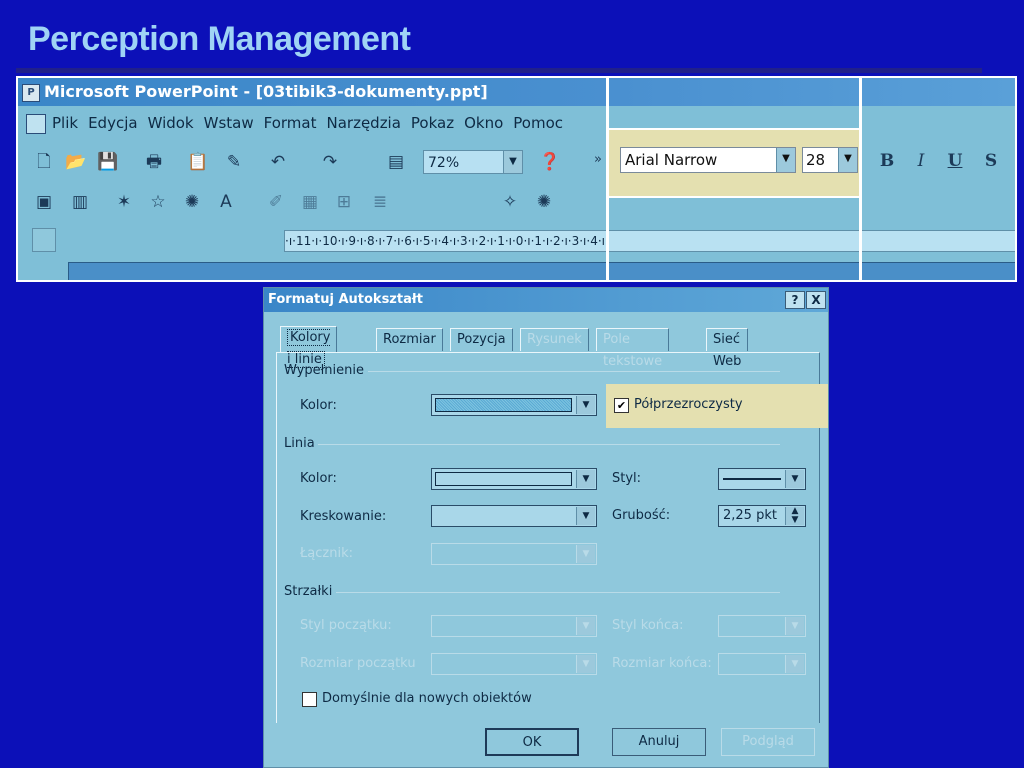 The height and width of the screenshot is (768, 1024). I want to click on fill-color-select: ▼, so click(514, 405).